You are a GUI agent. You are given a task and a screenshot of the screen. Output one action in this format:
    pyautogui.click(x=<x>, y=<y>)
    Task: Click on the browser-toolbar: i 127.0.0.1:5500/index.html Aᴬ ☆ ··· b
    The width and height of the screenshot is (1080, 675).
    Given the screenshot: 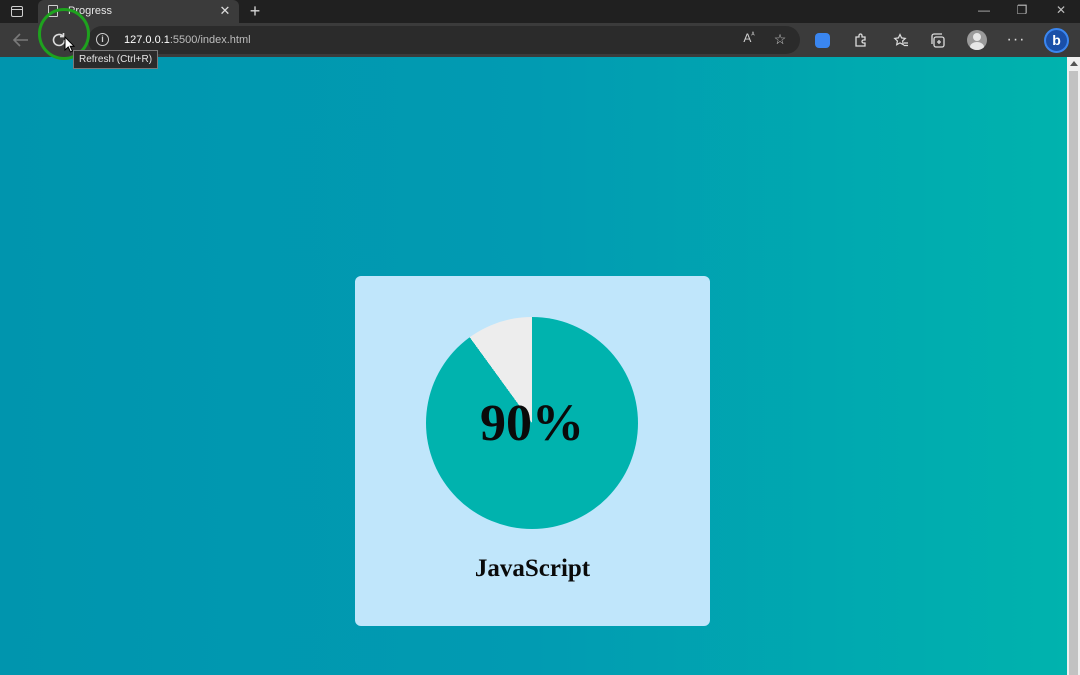 What is the action you would take?
    pyautogui.click(x=540, y=40)
    